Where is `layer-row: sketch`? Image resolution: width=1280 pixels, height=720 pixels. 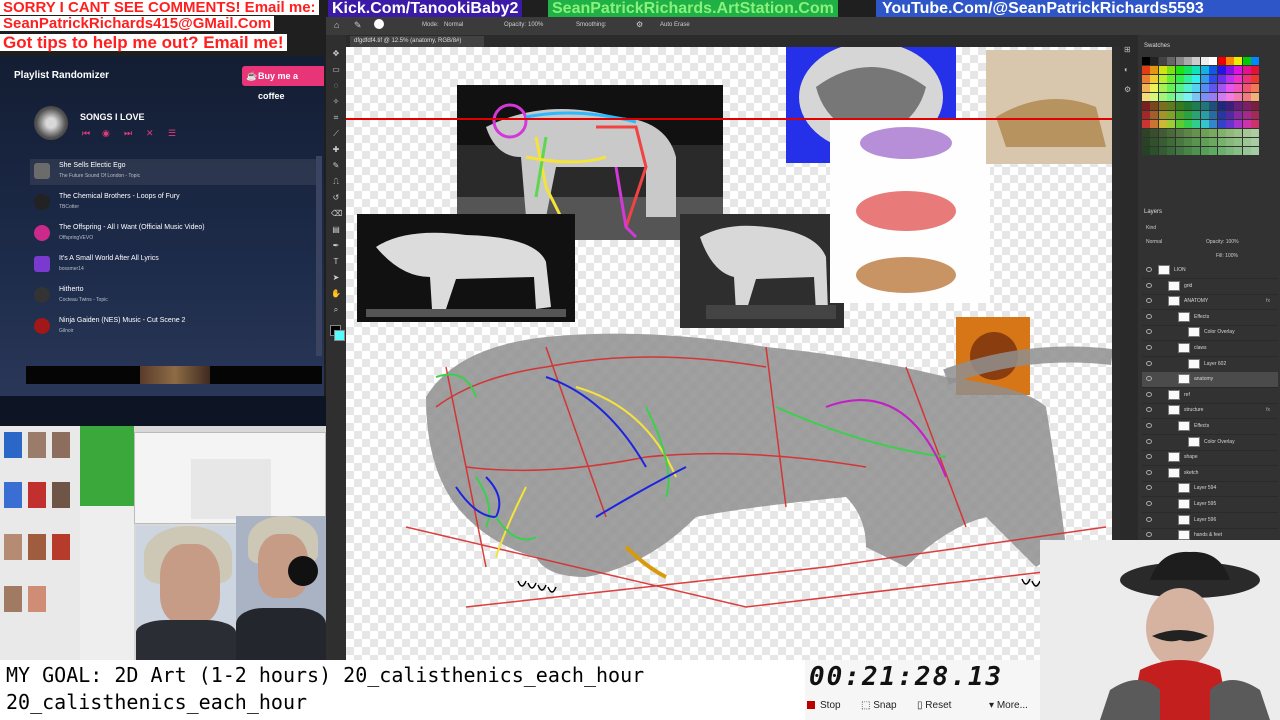
layer-row: sketch is located at coordinates (1210, 474).